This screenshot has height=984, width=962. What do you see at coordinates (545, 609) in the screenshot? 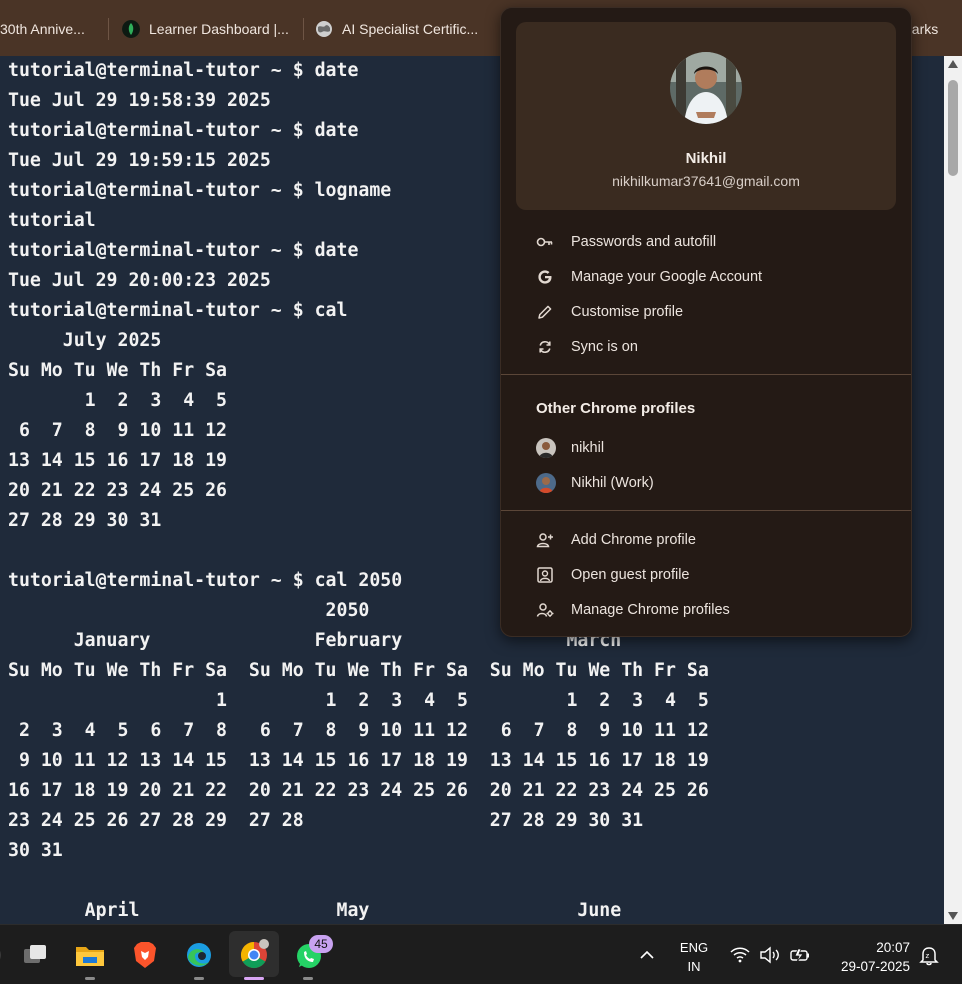
I see `manage-profiles-icon` at bounding box center [545, 609].